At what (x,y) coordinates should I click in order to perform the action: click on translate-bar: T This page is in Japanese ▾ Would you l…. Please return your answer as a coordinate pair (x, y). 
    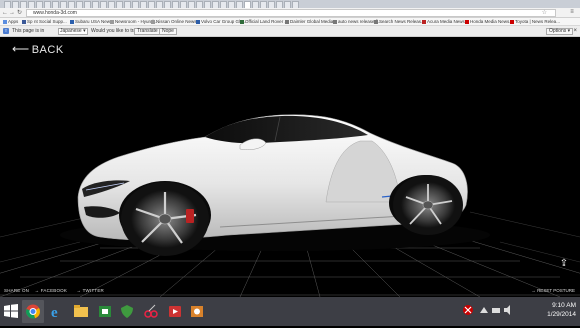
    Looking at the image, I should click on (290, 31).